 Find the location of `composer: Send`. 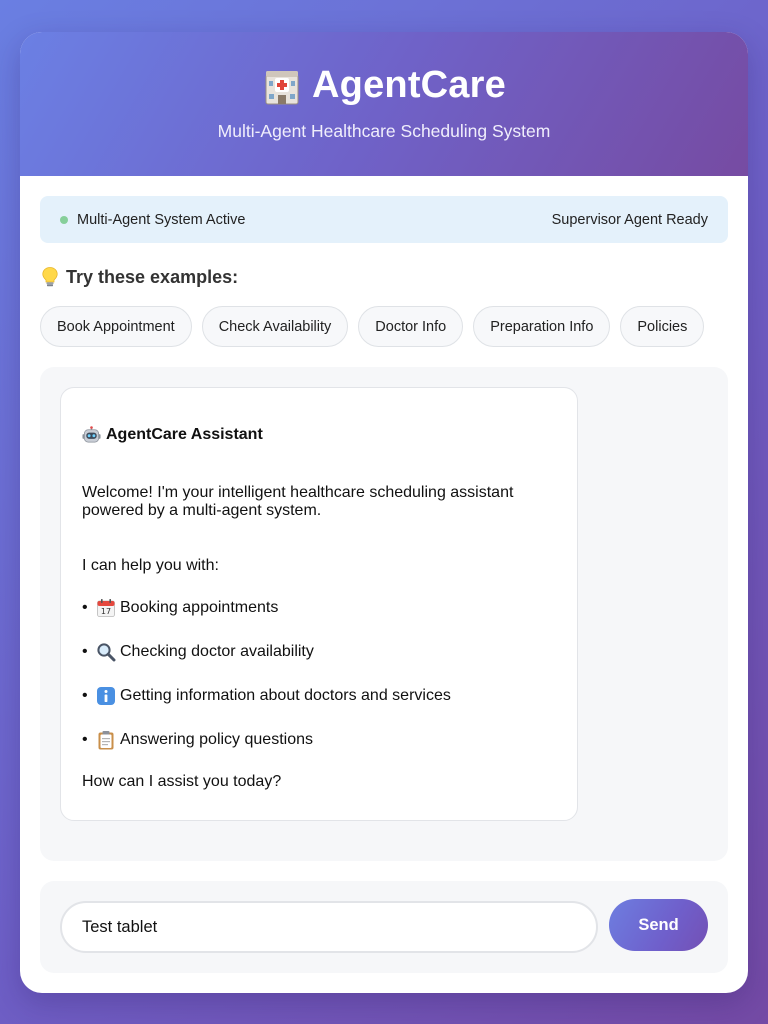

composer: Send is located at coordinates (384, 927).